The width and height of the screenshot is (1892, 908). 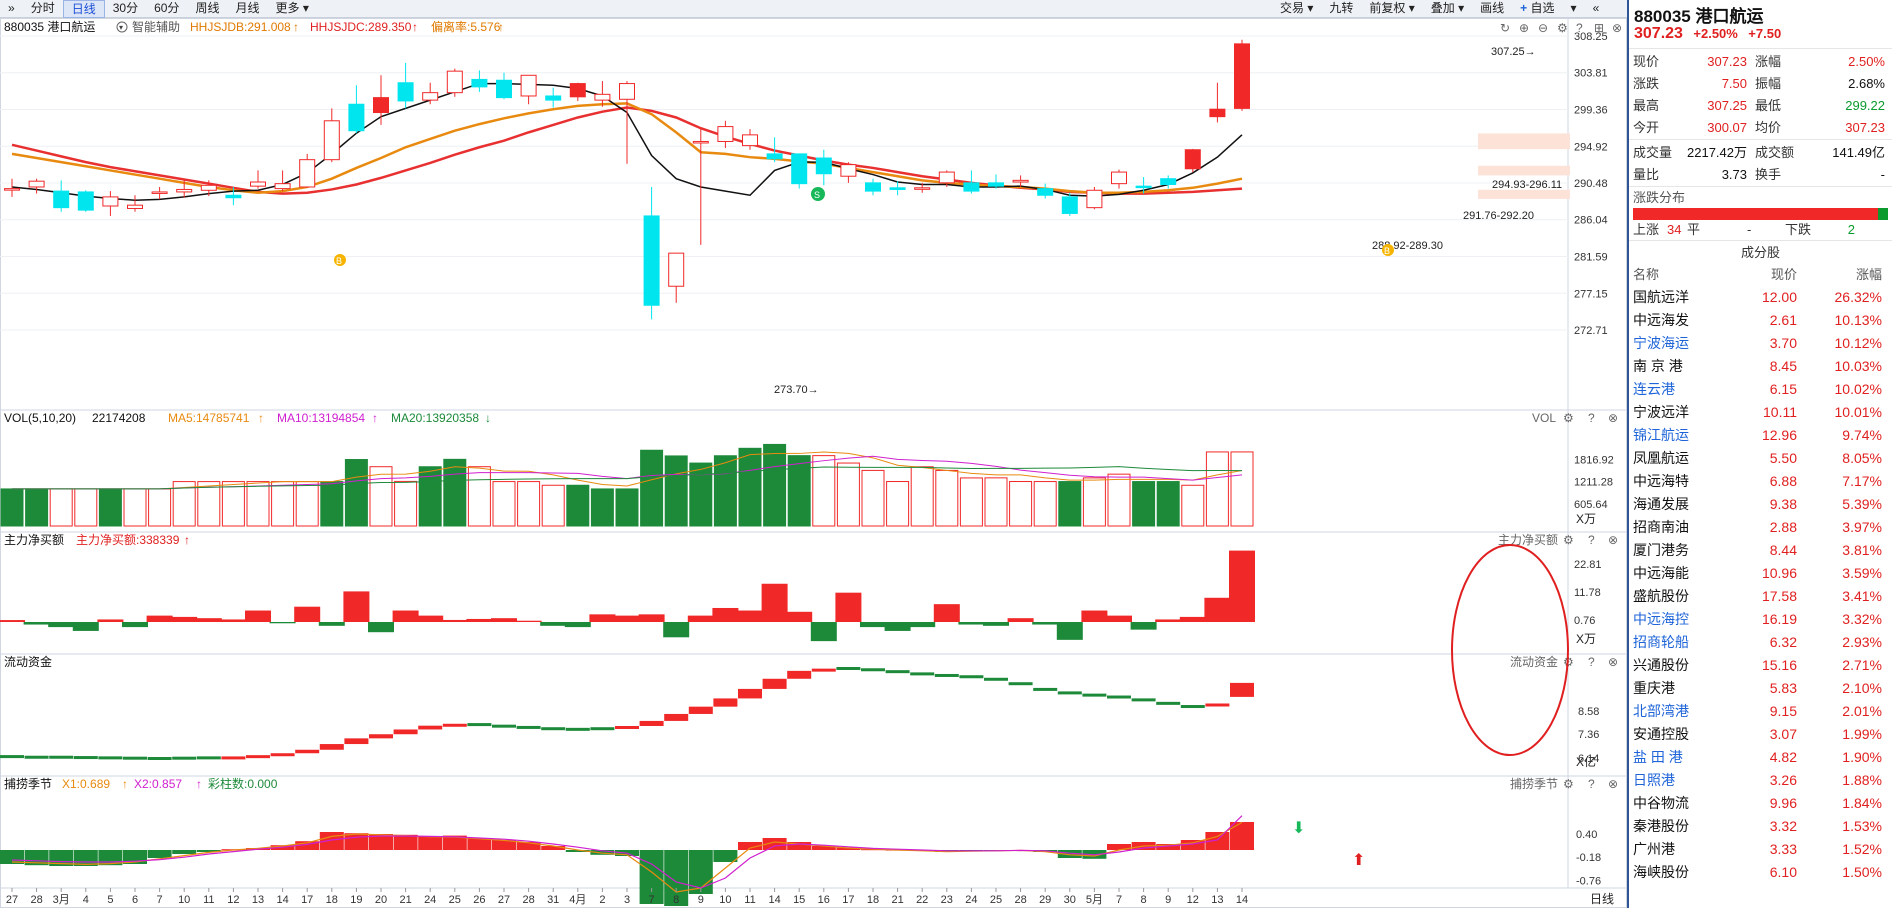 I want to click on component-name: 中谷物流, so click(x=1685, y=803).